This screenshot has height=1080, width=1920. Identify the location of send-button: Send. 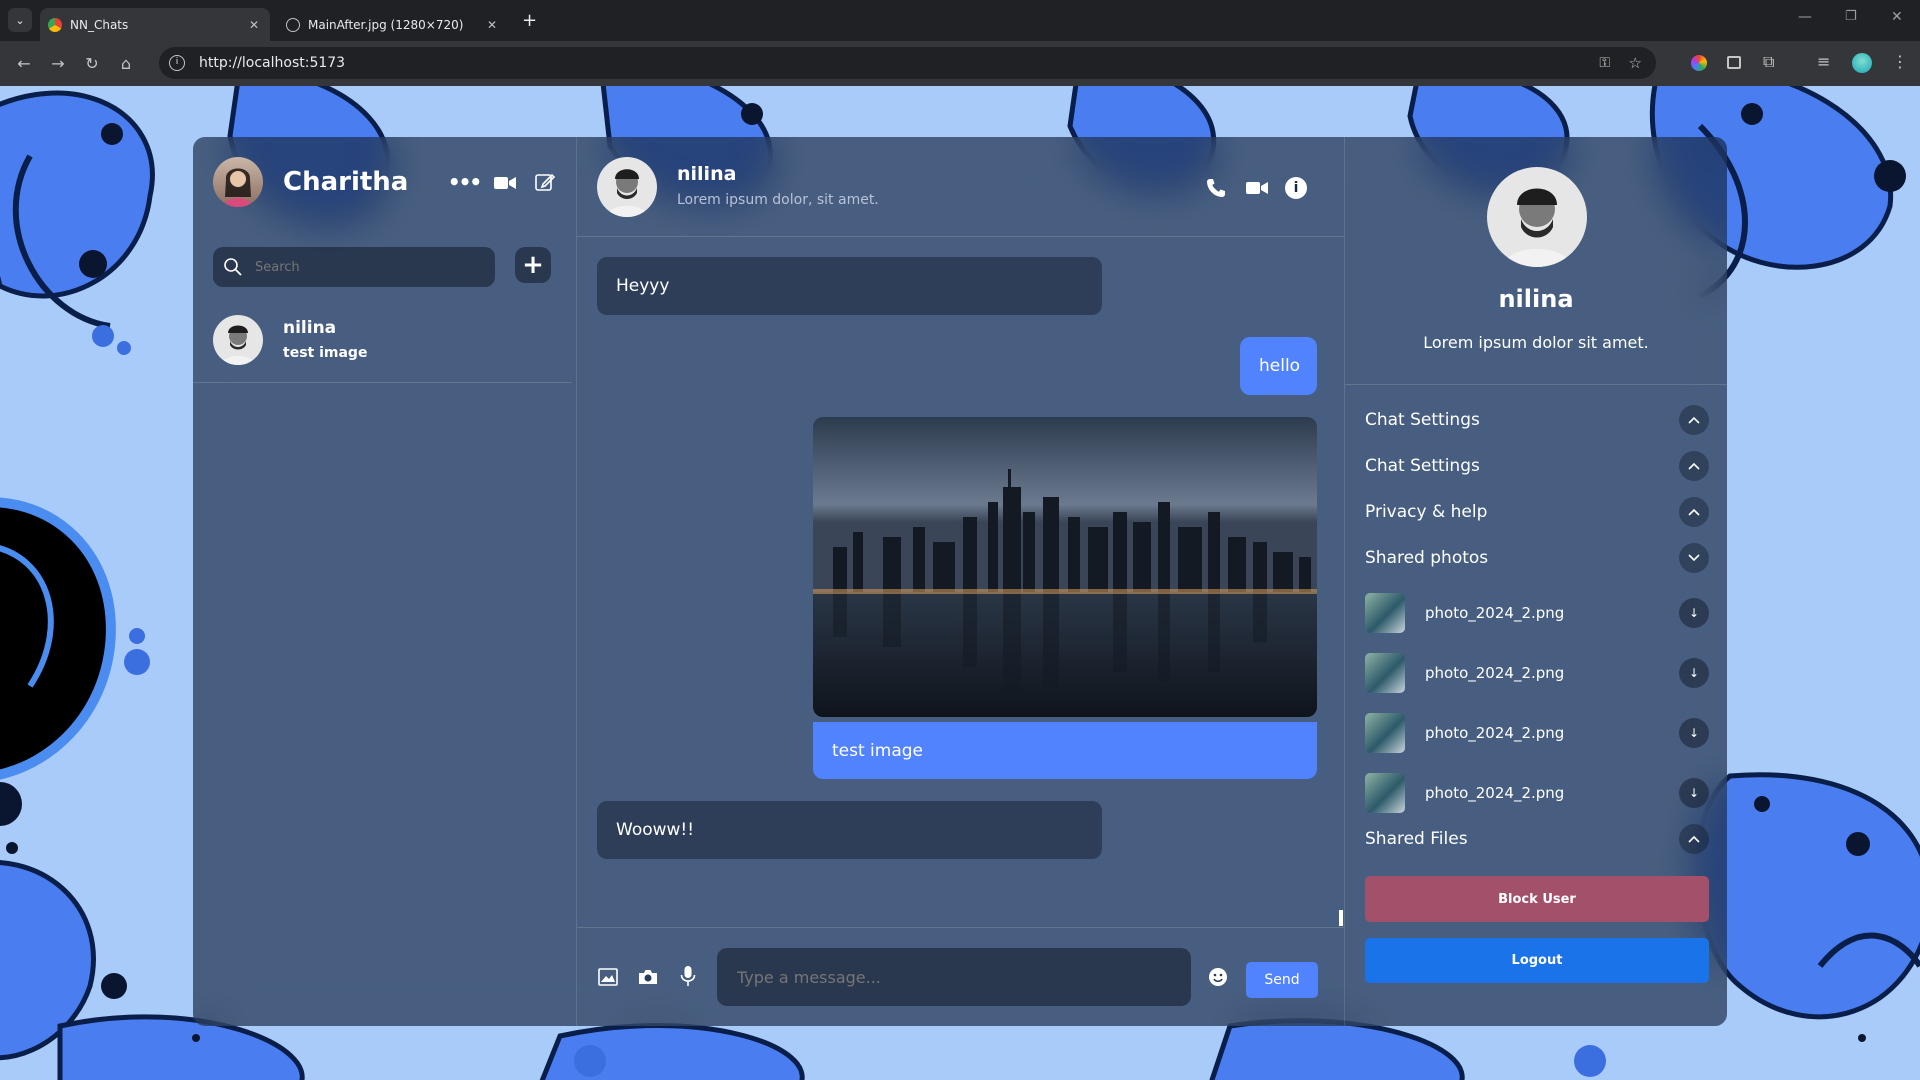
(1282, 980).